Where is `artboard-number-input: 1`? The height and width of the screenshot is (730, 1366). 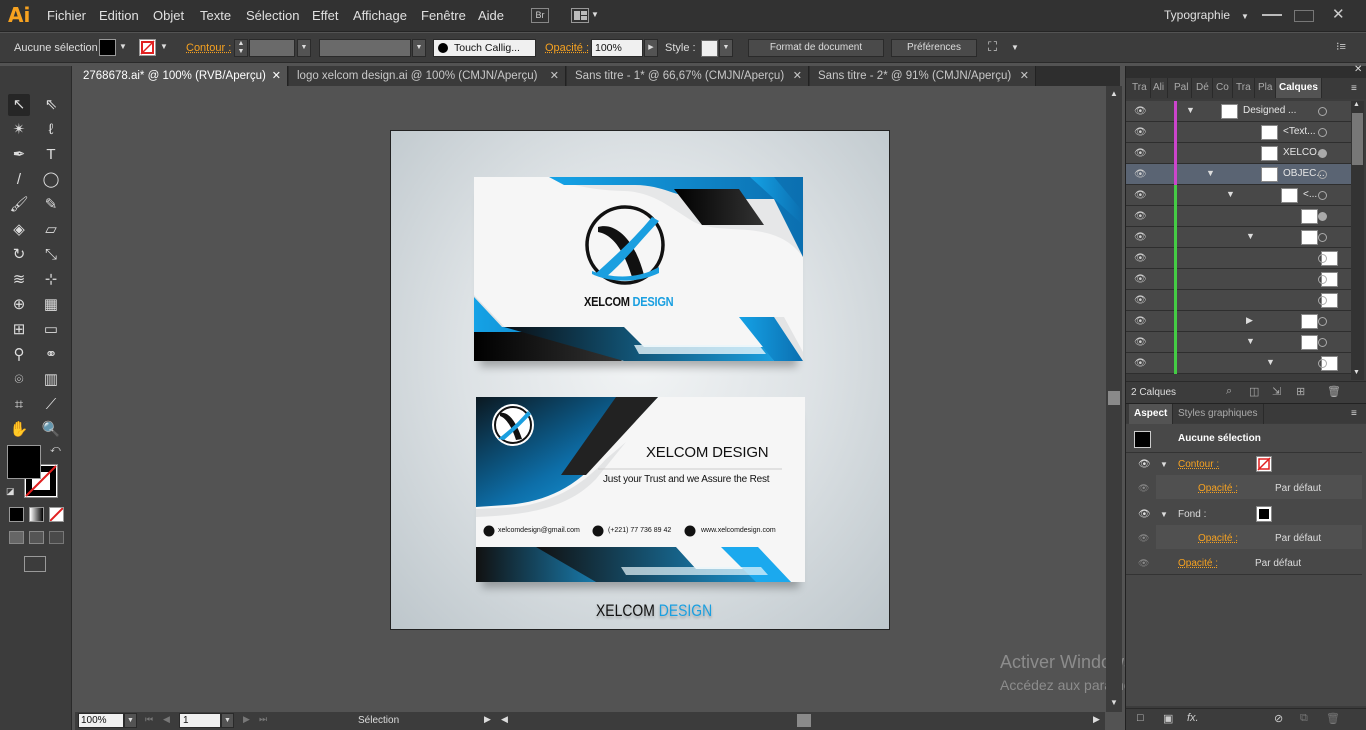 artboard-number-input: 1 is located at coordinates (200, 720).